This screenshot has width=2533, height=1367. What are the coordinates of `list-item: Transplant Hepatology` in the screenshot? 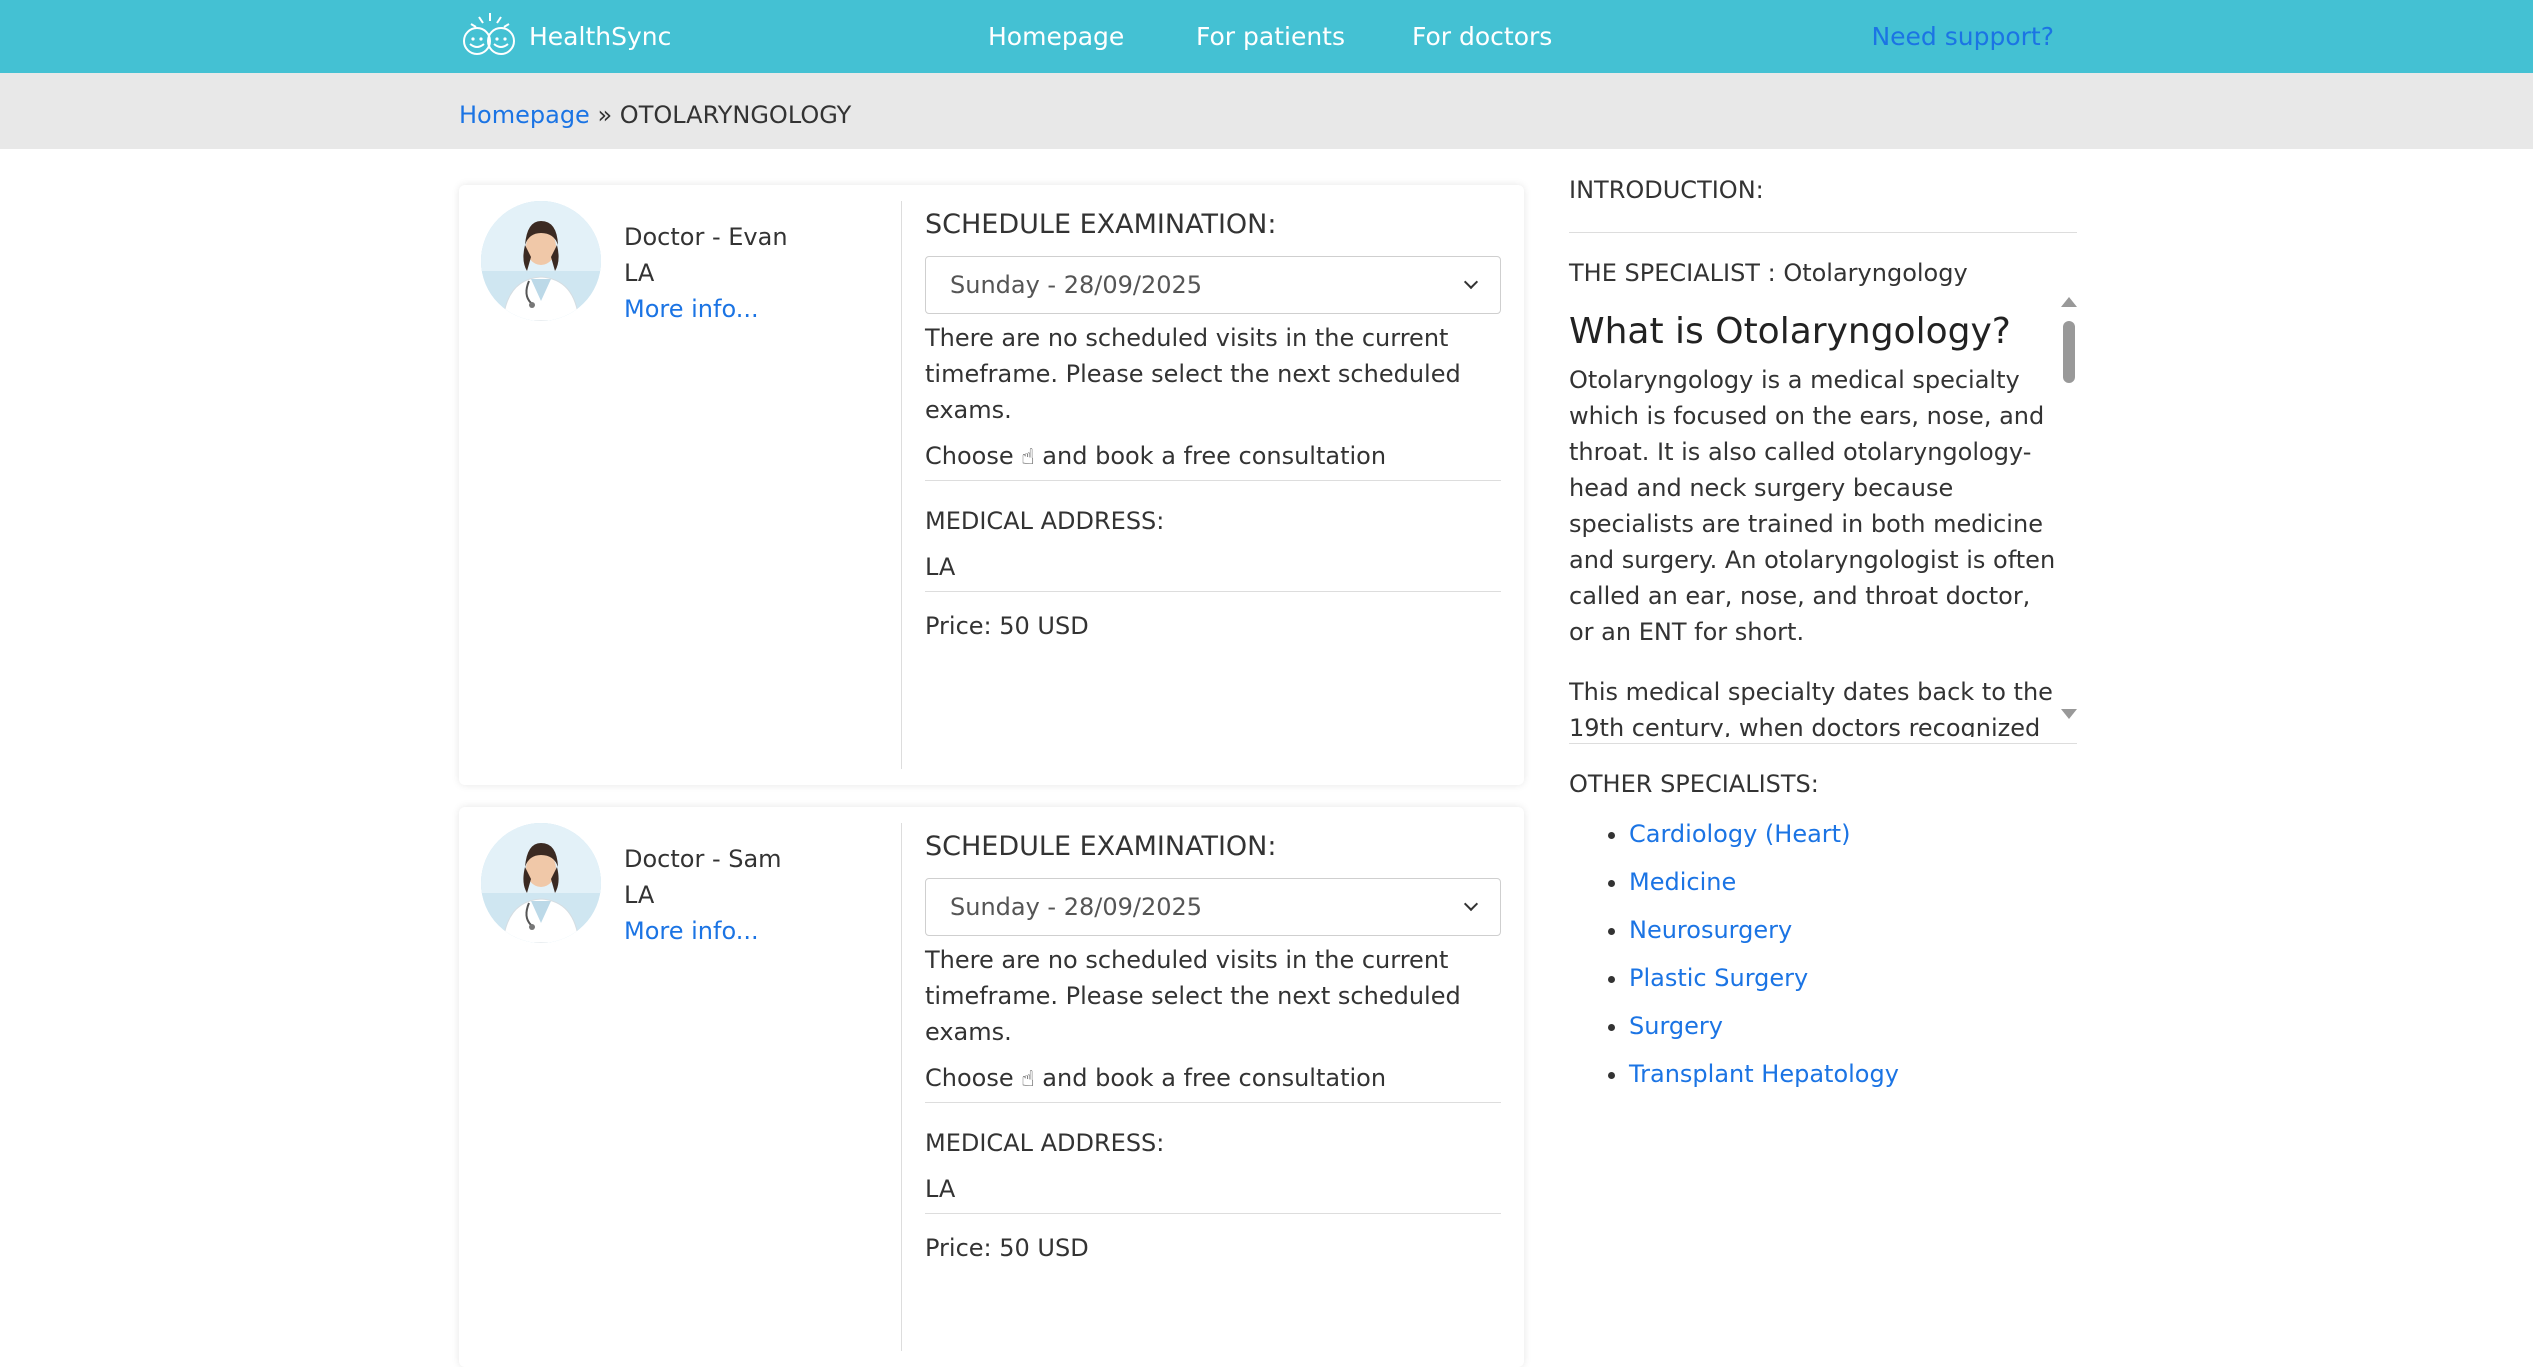 It's located at (1853, 1074).